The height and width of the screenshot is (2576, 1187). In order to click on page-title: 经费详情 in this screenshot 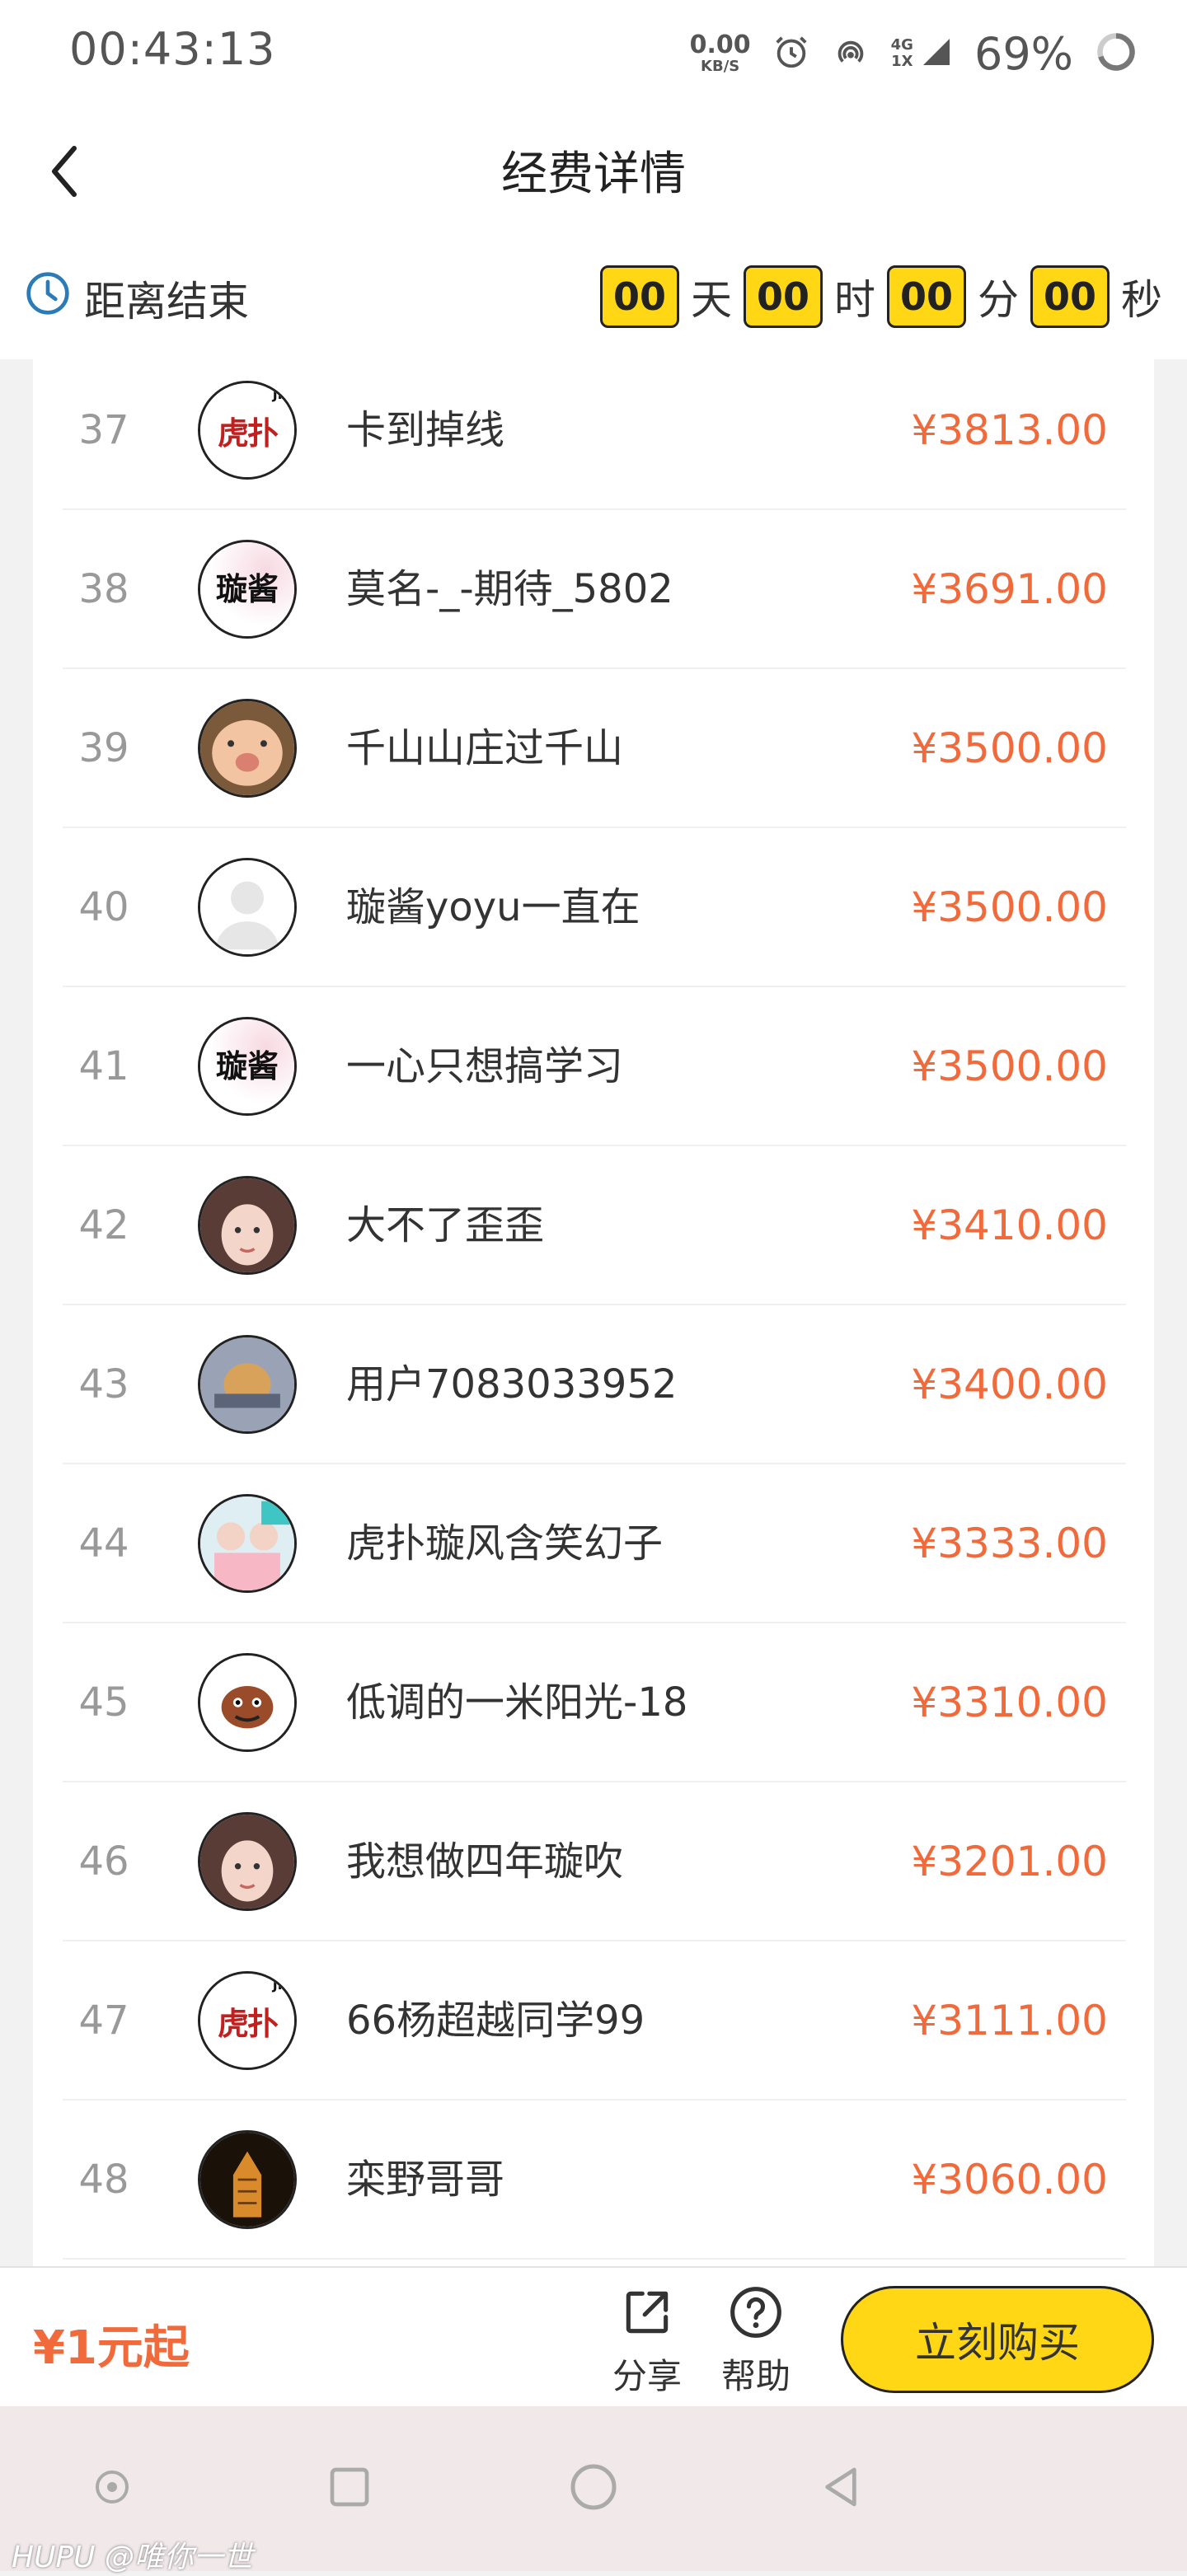, I will do `click(593, 174)`.